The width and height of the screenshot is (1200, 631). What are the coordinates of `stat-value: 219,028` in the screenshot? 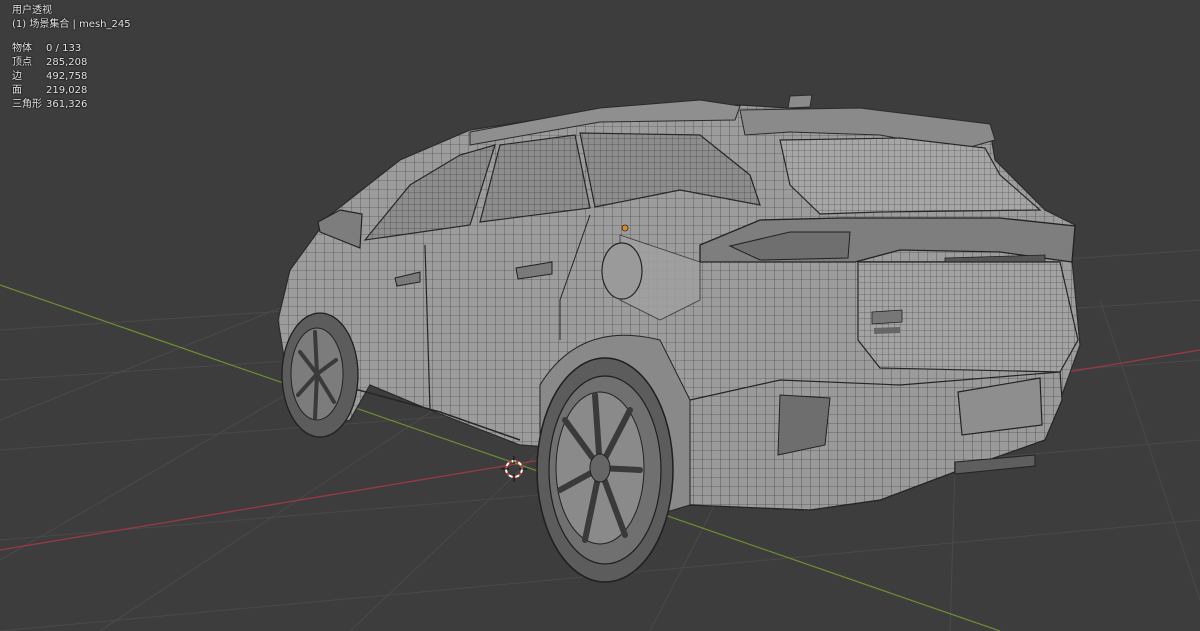 It's located at (67, 90).